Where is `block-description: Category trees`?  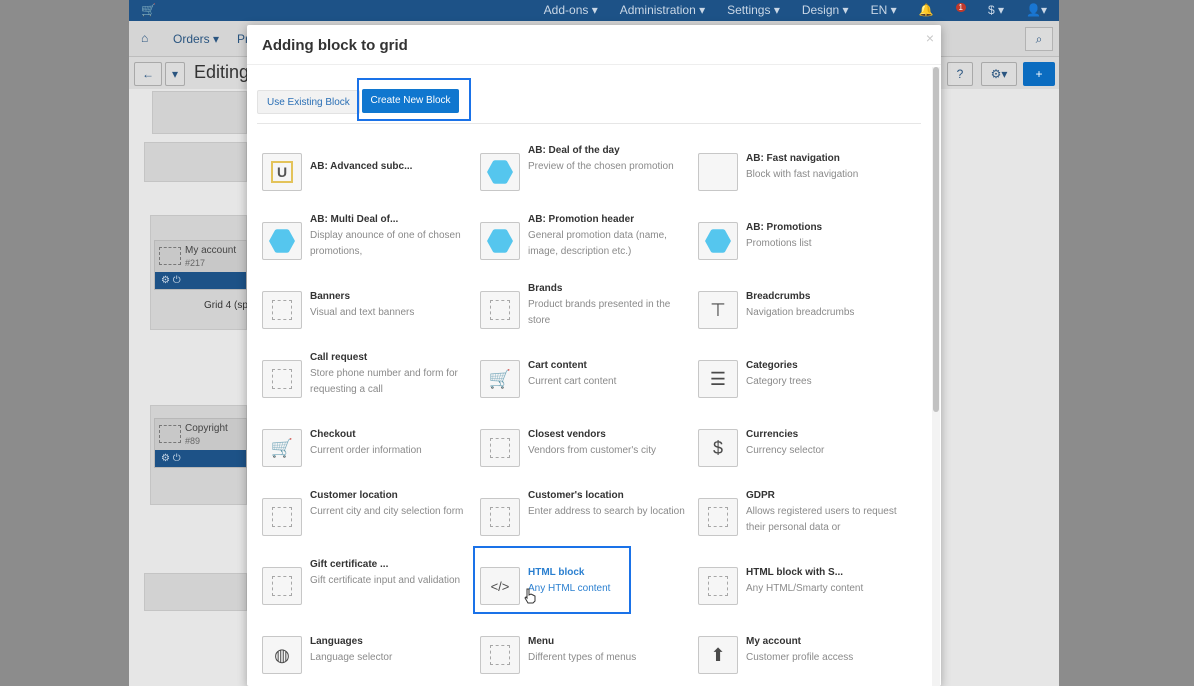
block-description: Category trees is located at coordinates (779, 381).